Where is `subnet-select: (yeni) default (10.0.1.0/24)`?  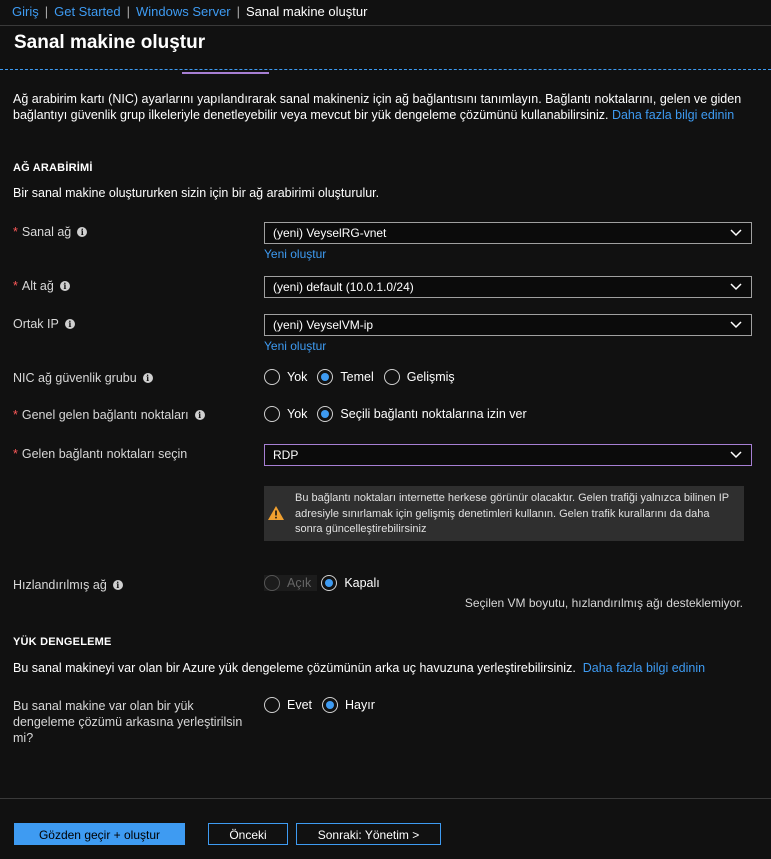 subnet-select: (yeni) default (10.0.1.0/24) is located at coordinates (508, 287).